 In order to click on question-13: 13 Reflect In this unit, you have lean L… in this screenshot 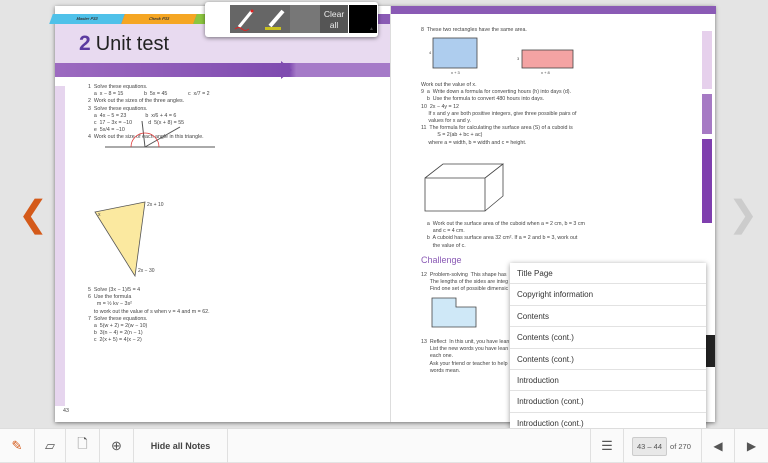, I will do `click(465, 357)`.